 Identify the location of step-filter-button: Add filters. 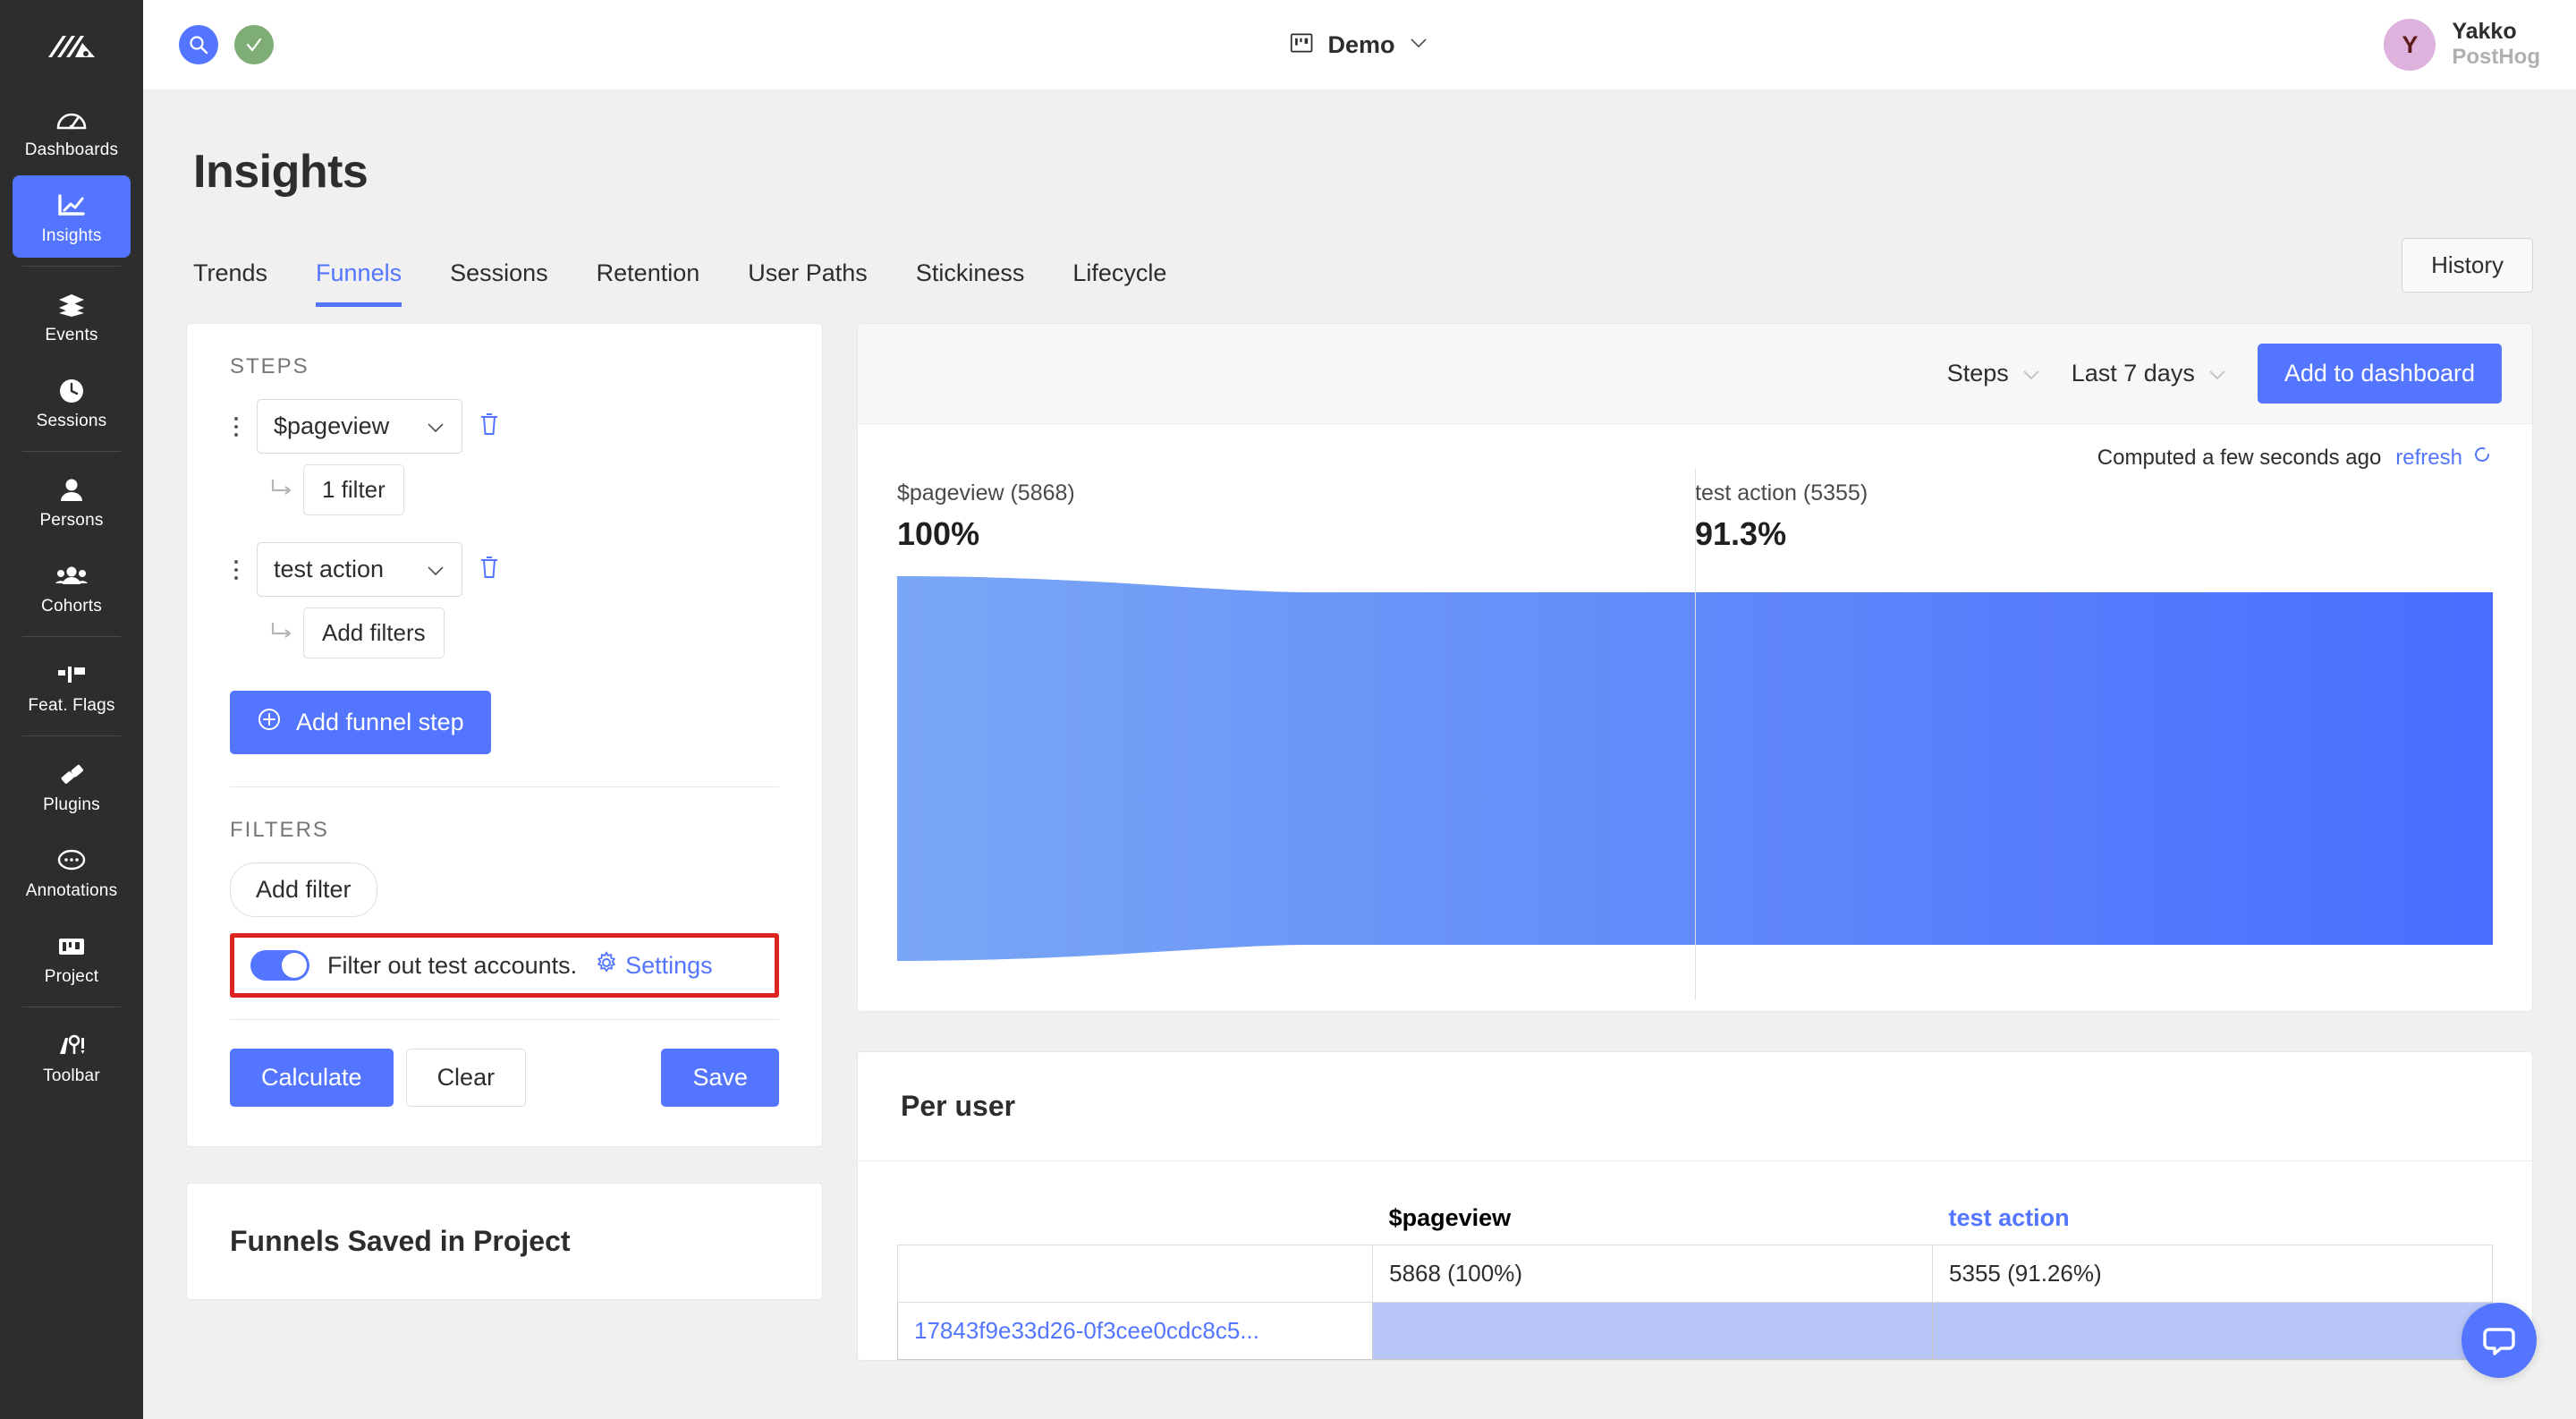
(374, 633).